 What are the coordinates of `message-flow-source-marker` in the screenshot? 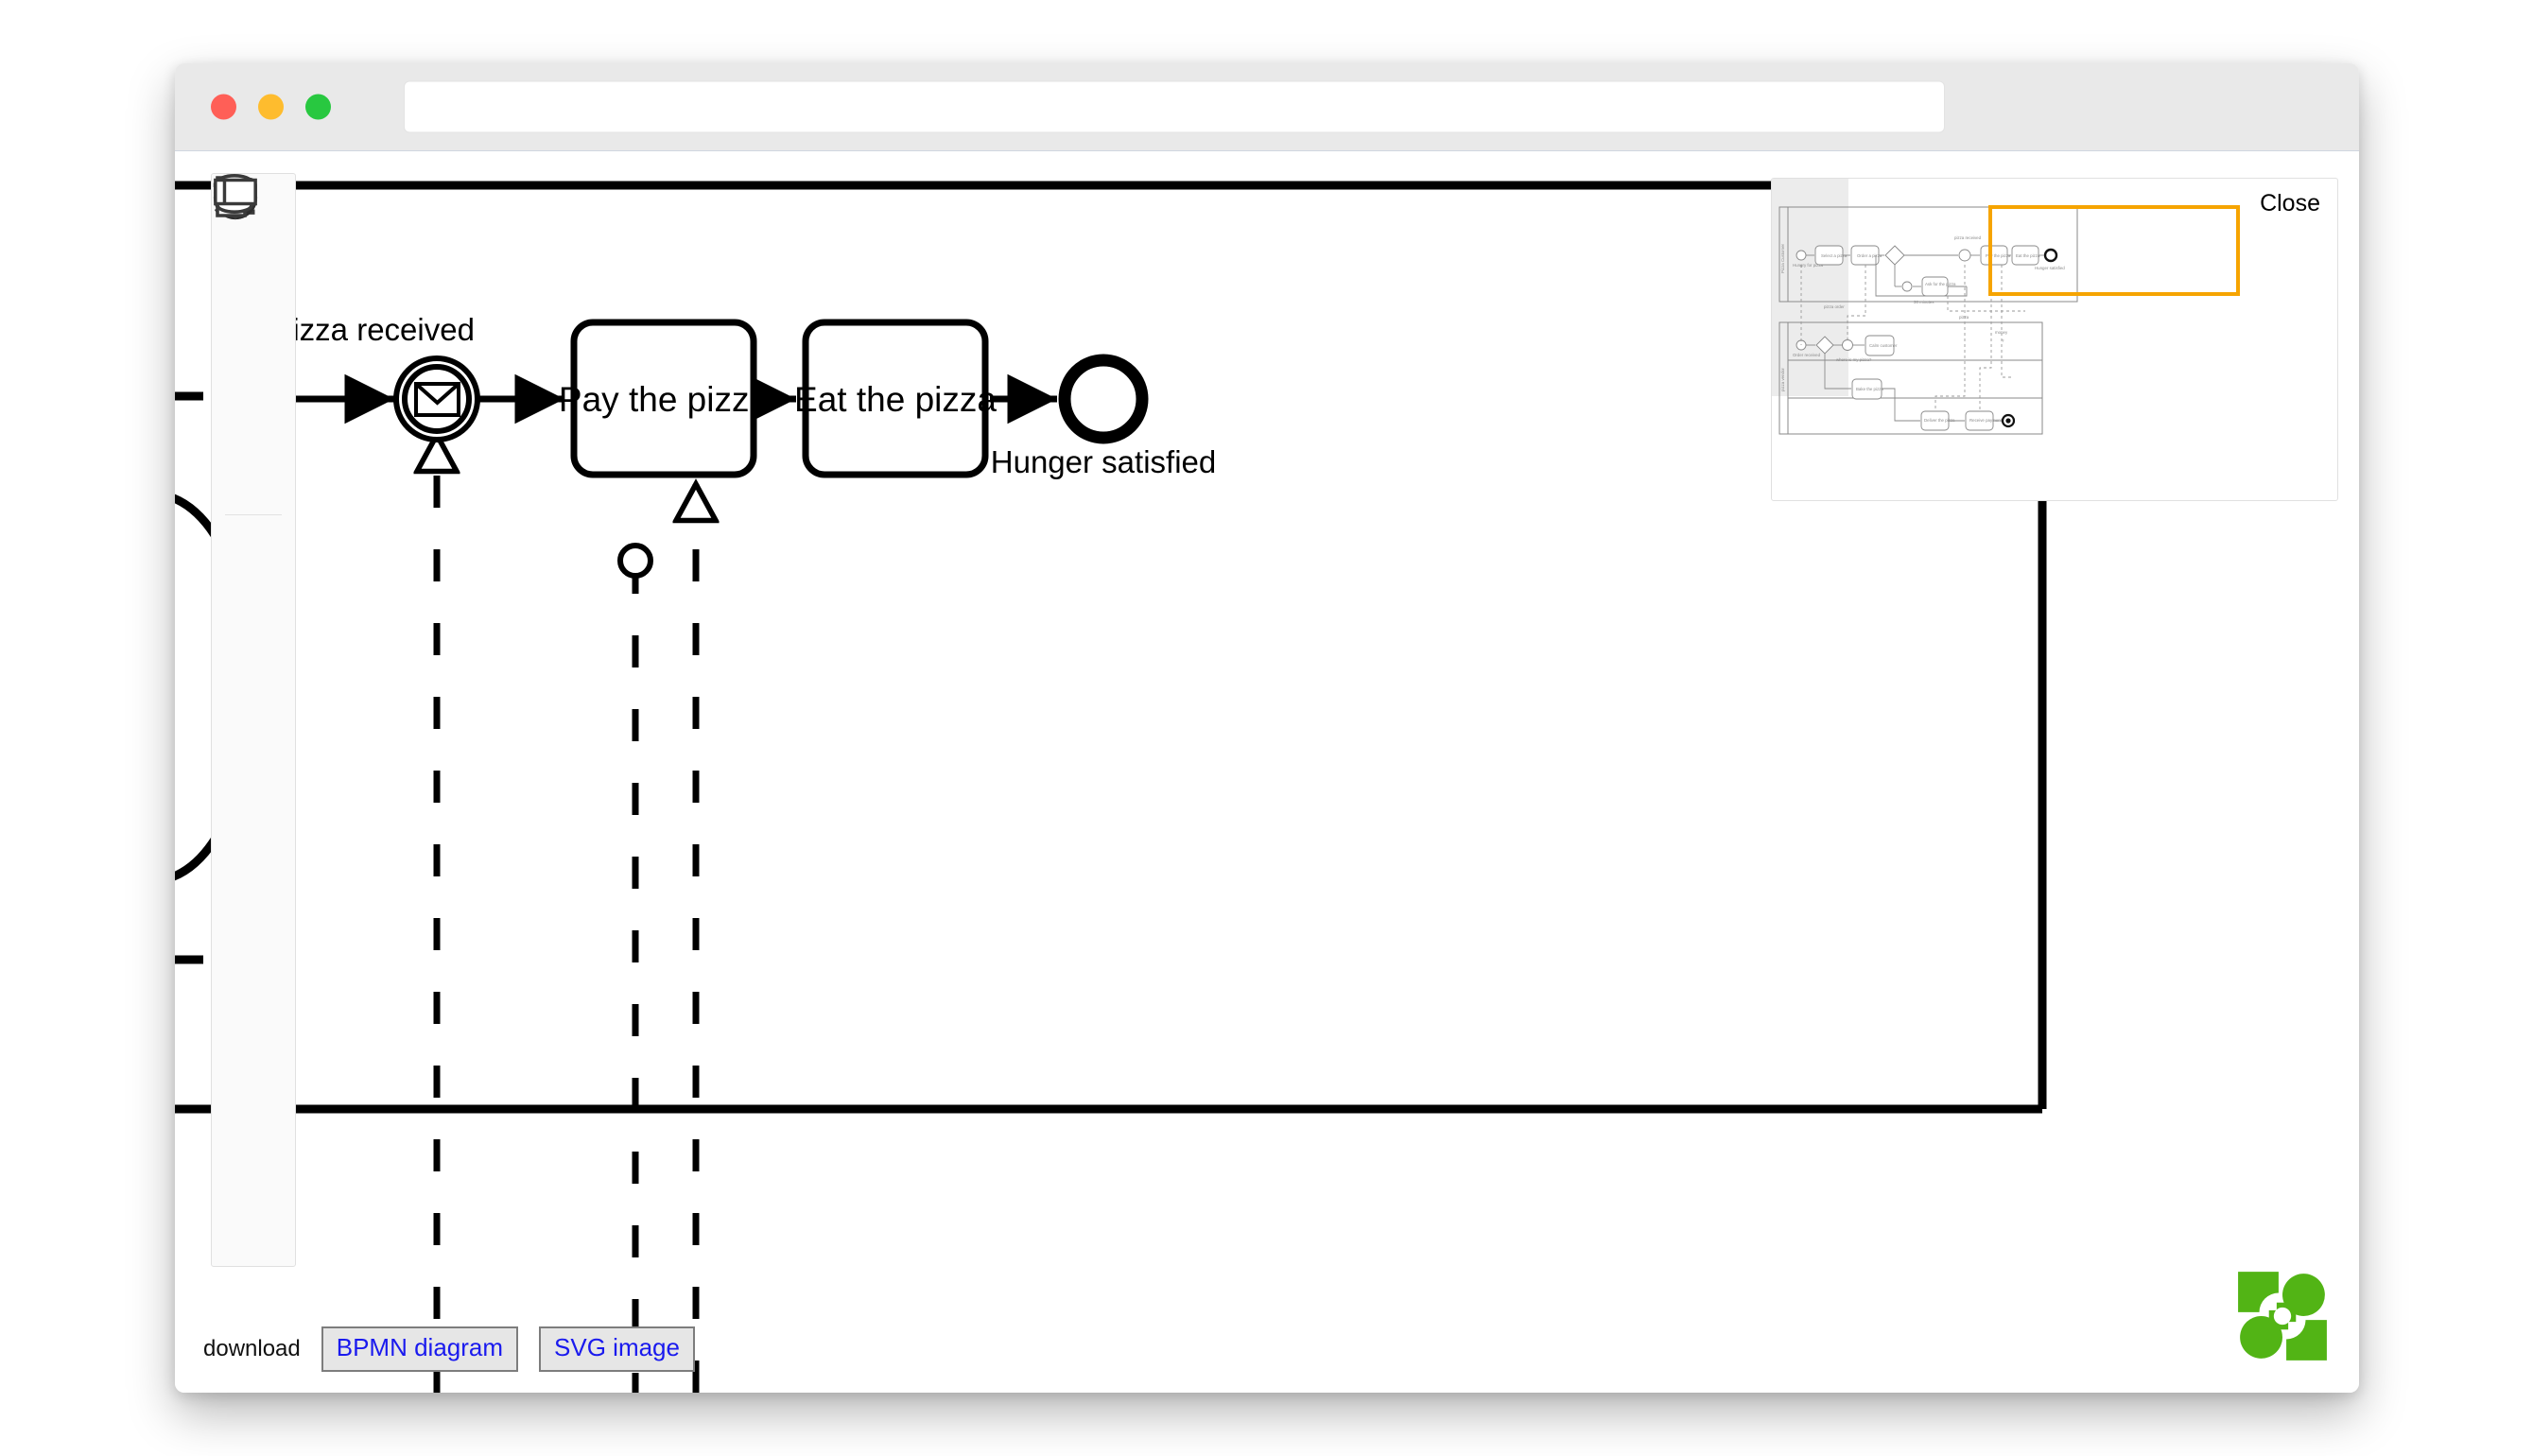 It's located at (635, 561).